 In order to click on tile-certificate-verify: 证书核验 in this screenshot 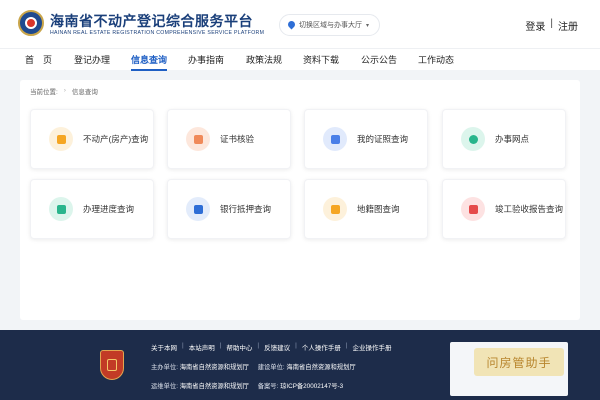, I will do `click(229, 139)`.